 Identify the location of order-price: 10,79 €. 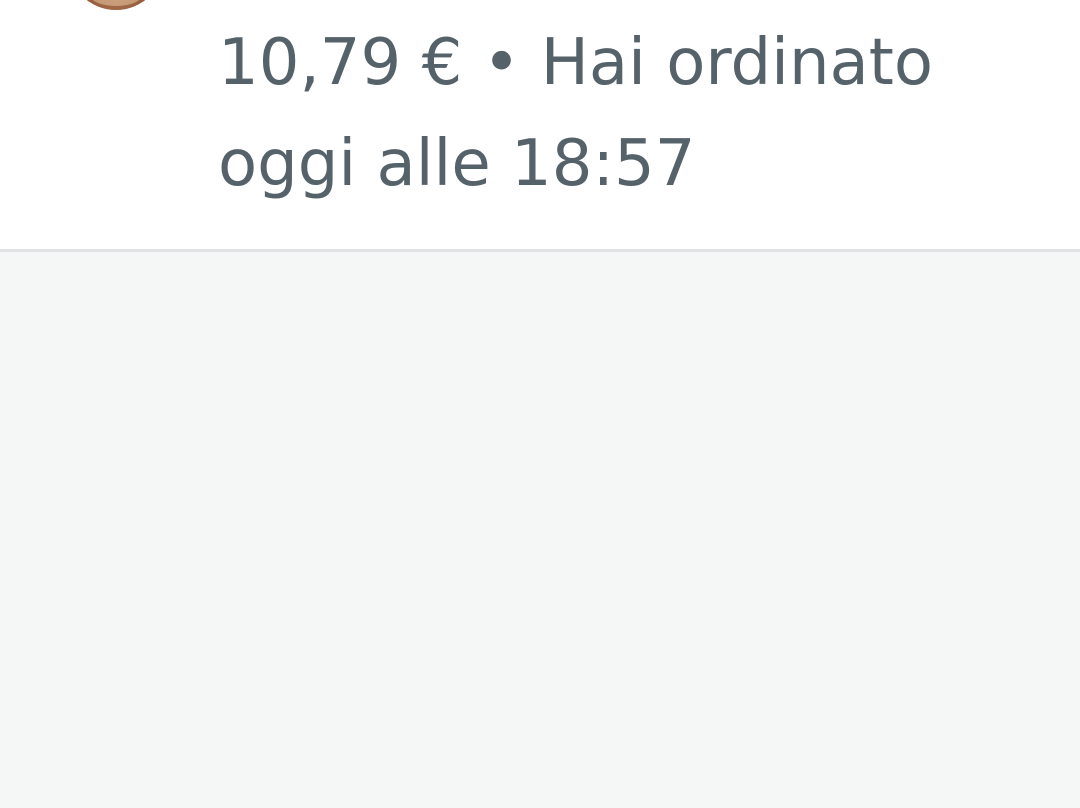
(340, 63).